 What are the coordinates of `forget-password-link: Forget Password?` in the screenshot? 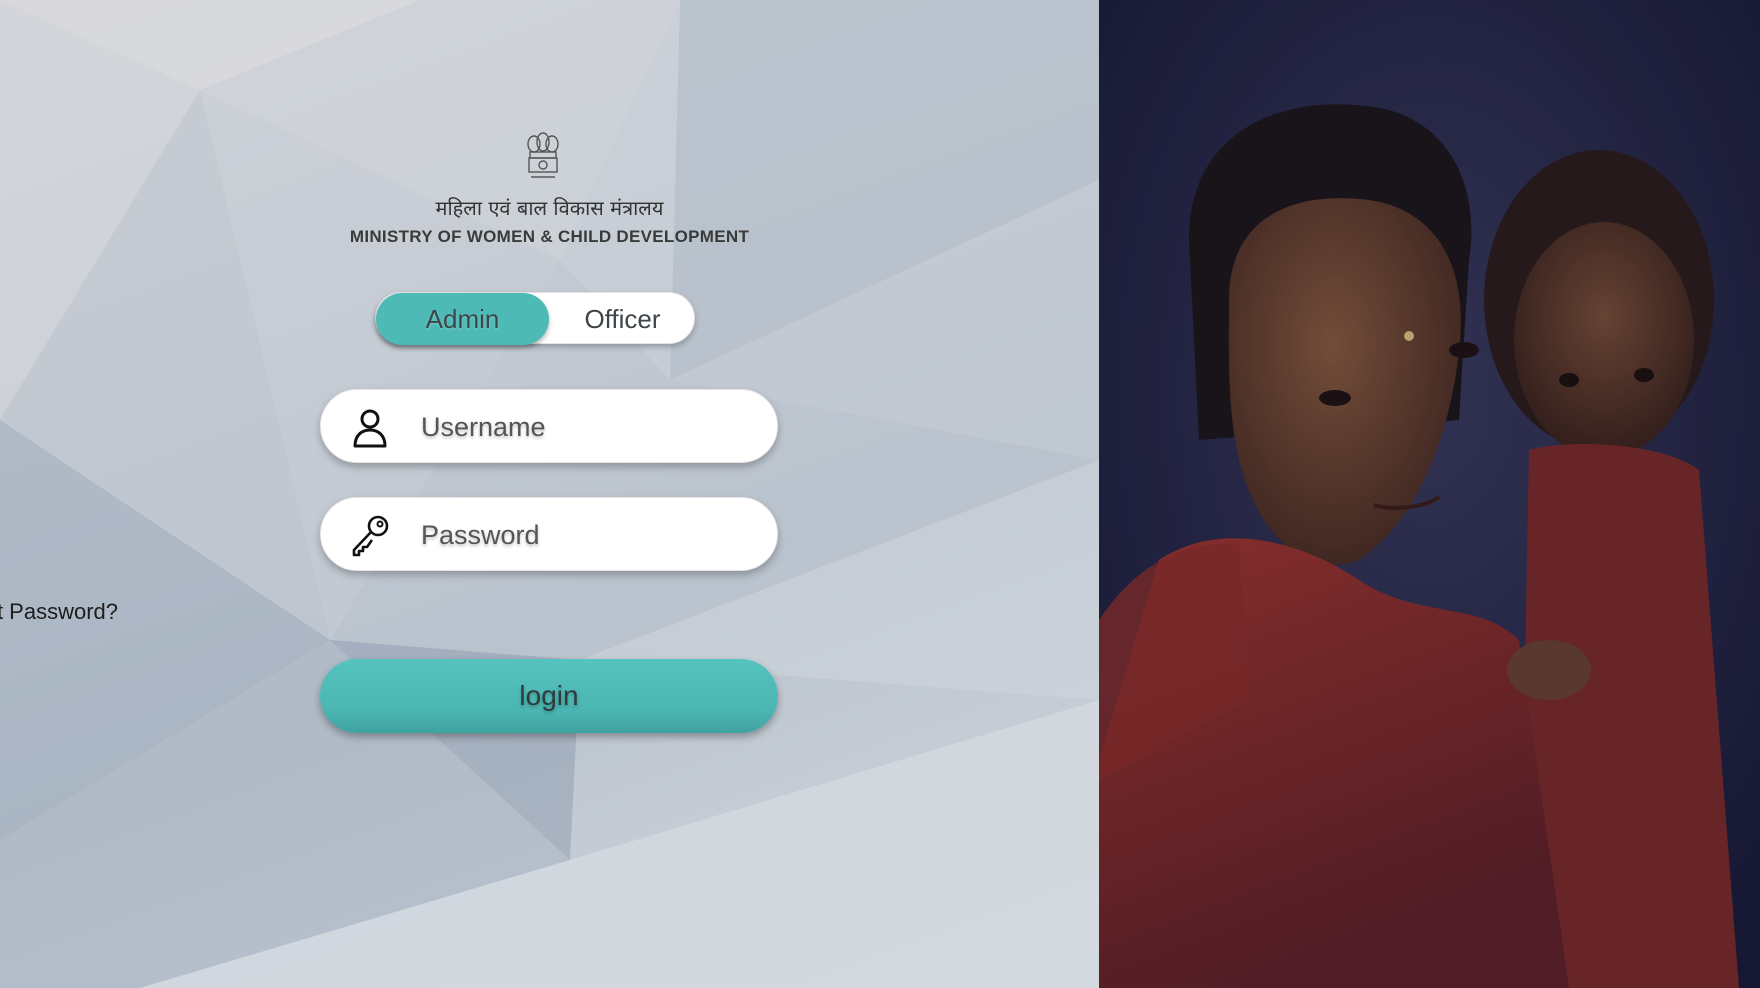 It's located at (59, 612).